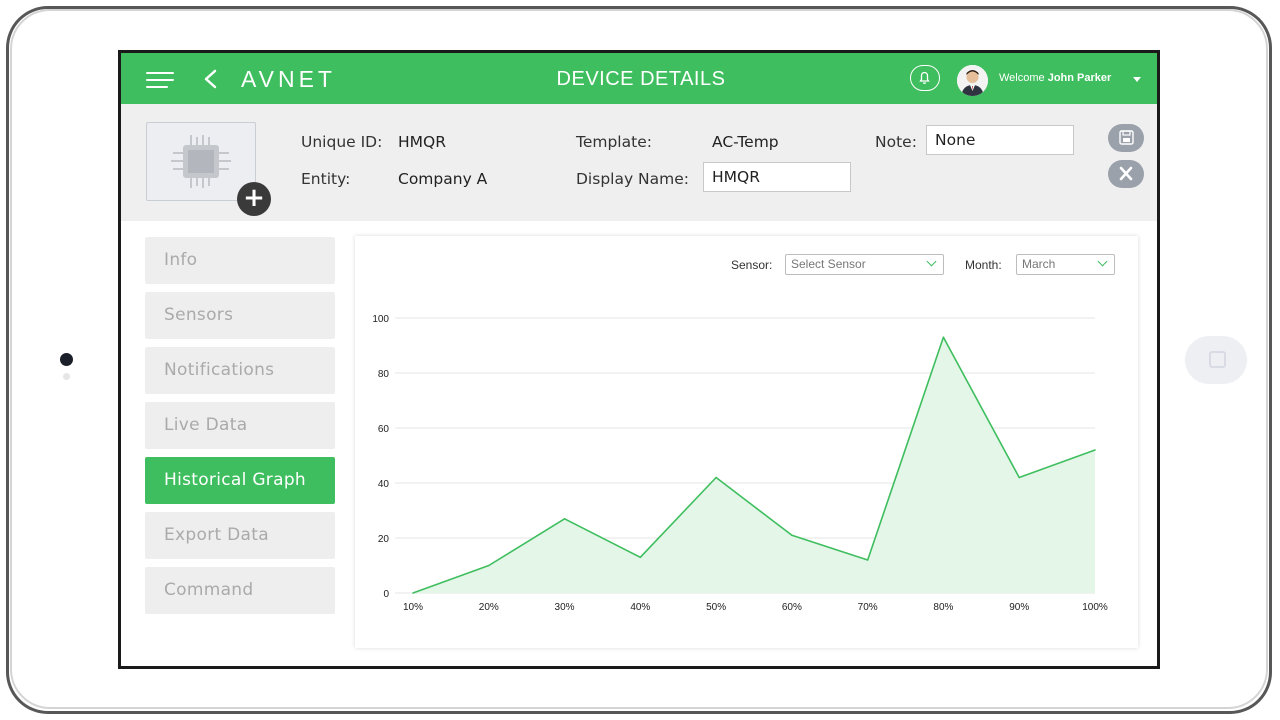  Describe the element at coordinates (160, 80) in the screenshot. I see `menu-icon` at that location.